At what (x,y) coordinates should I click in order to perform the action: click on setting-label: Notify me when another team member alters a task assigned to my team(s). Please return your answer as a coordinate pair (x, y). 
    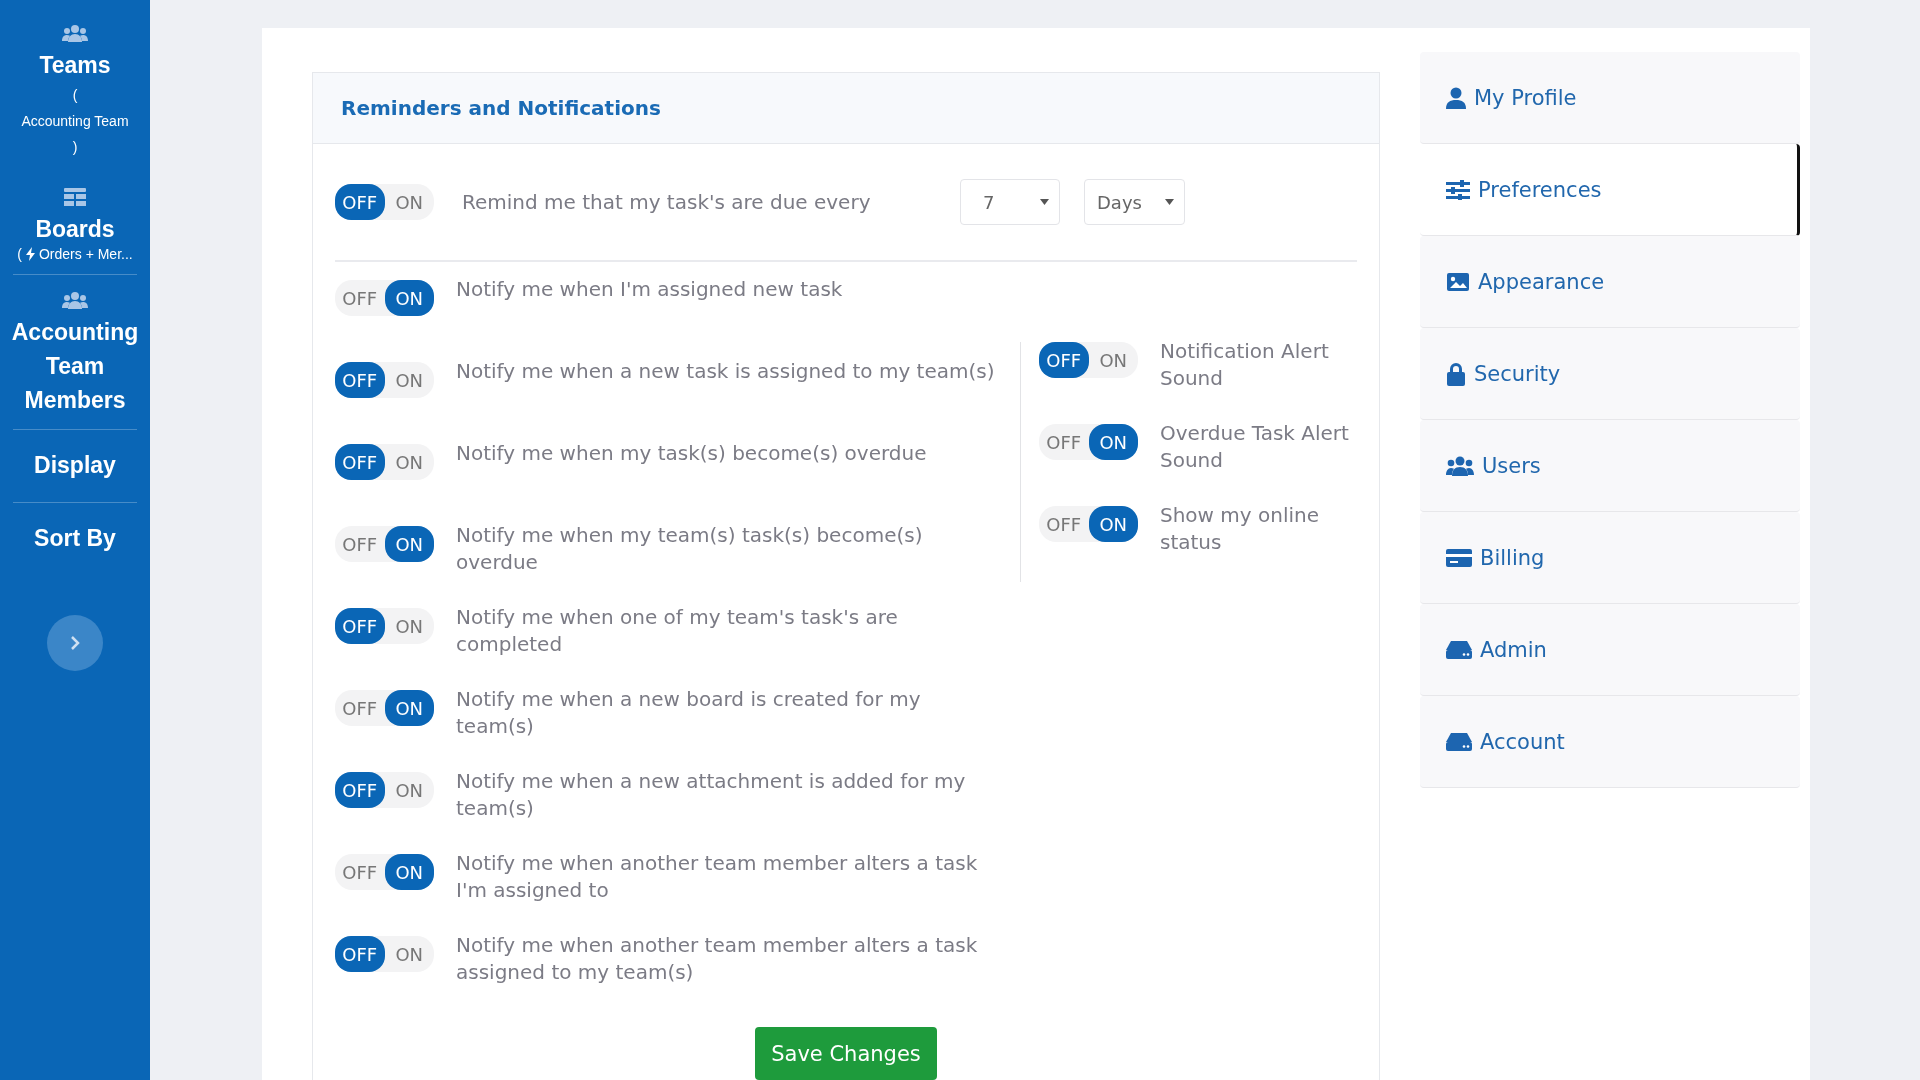
    Looking at the image, I should click on (717, 959).